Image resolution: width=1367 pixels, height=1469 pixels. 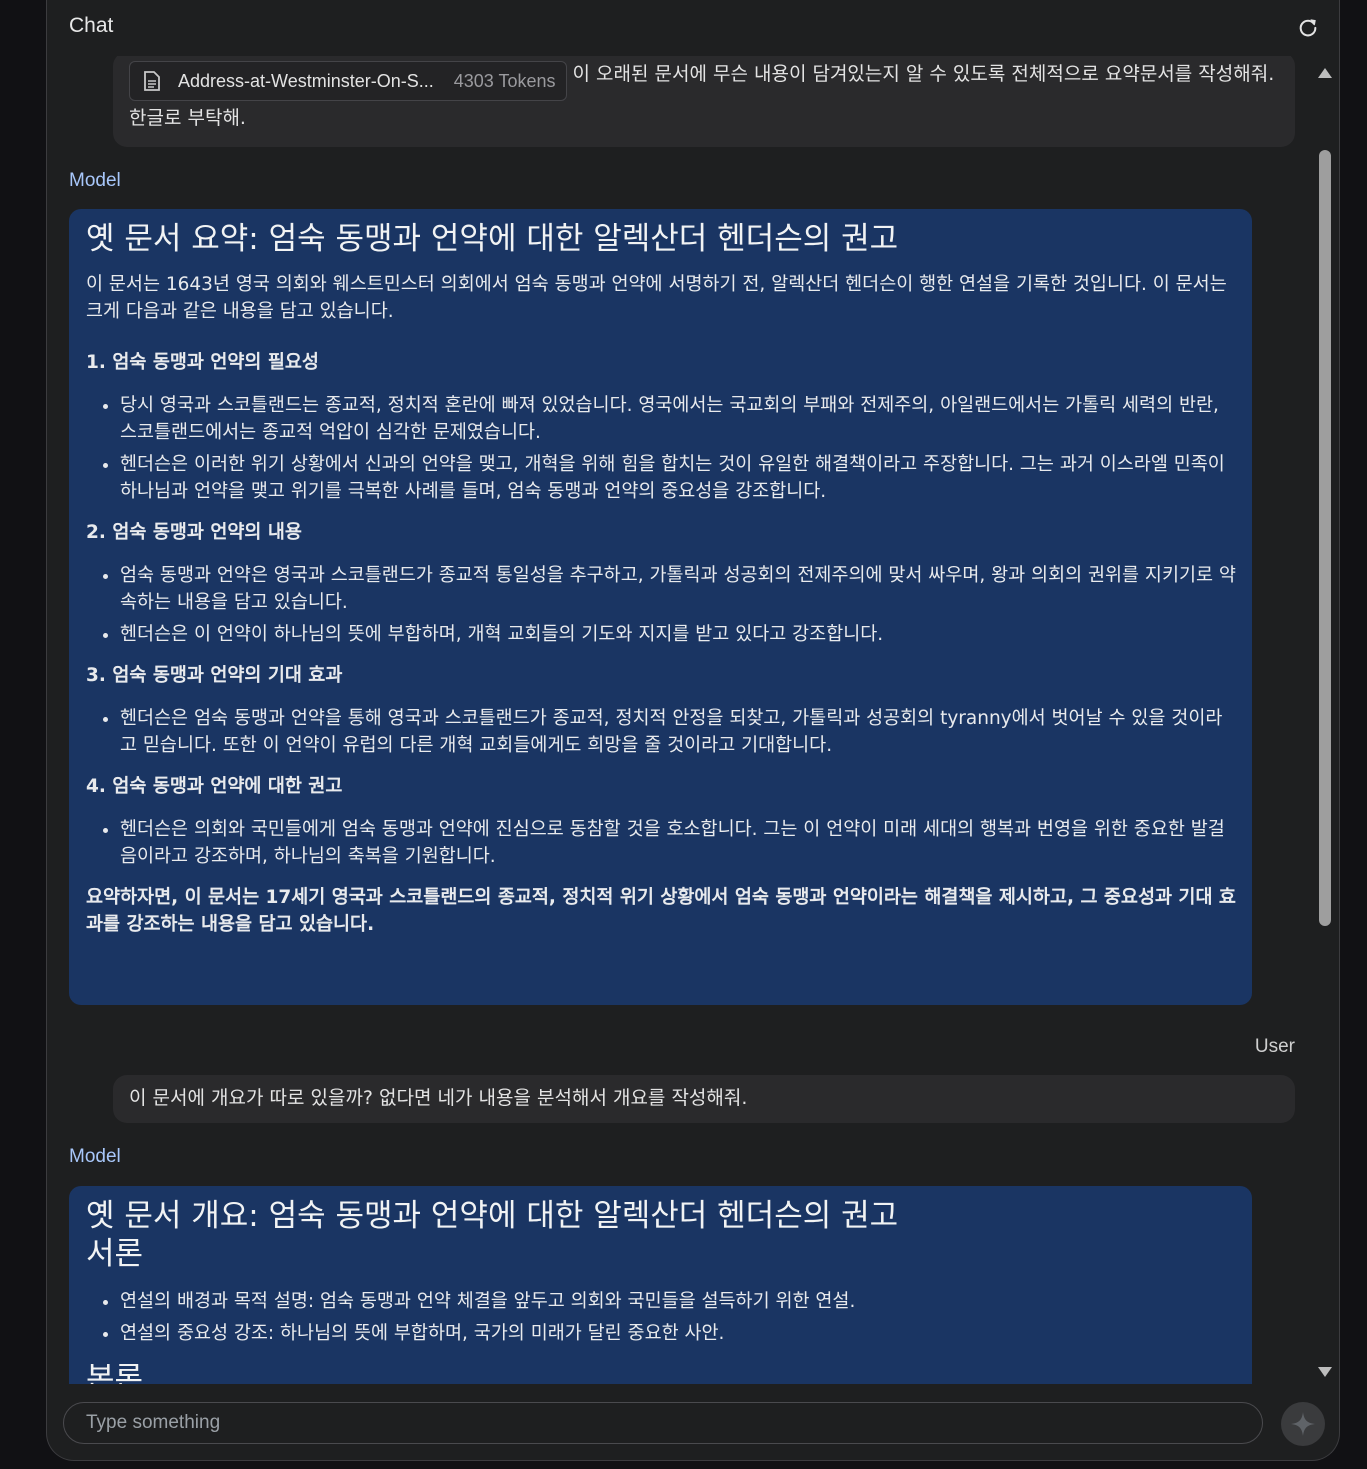 What do you see at coordinates (663, 1423) in the screenshot?
I see `message-input: Type something` at bounding box center [663, 1423].